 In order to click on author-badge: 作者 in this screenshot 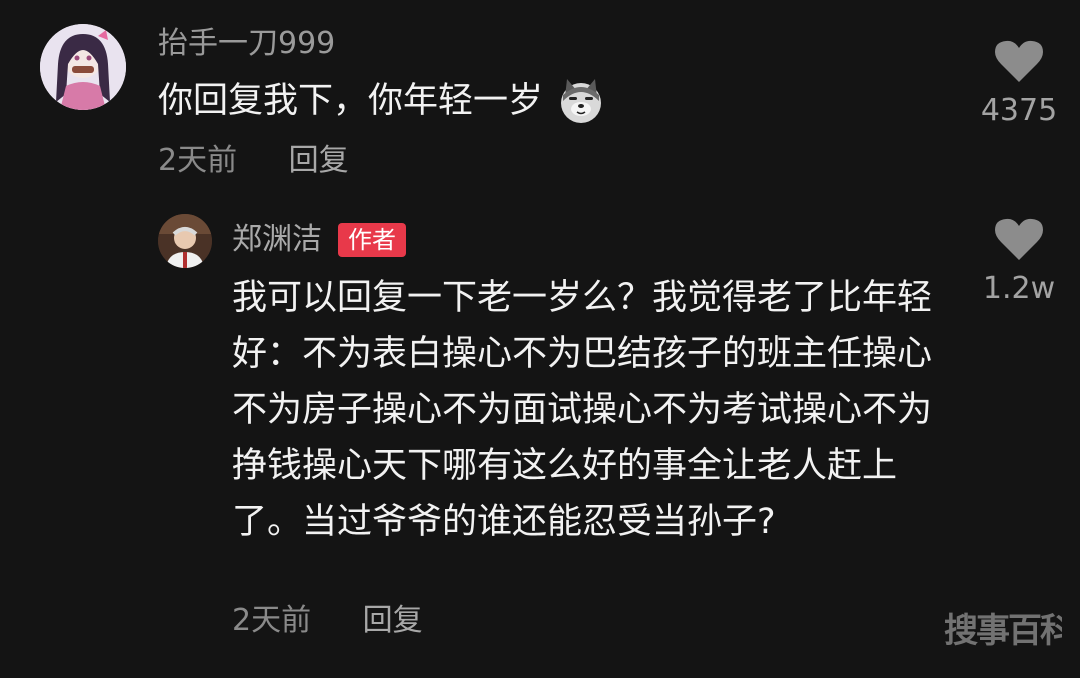, I will do `click(372, 240)`.